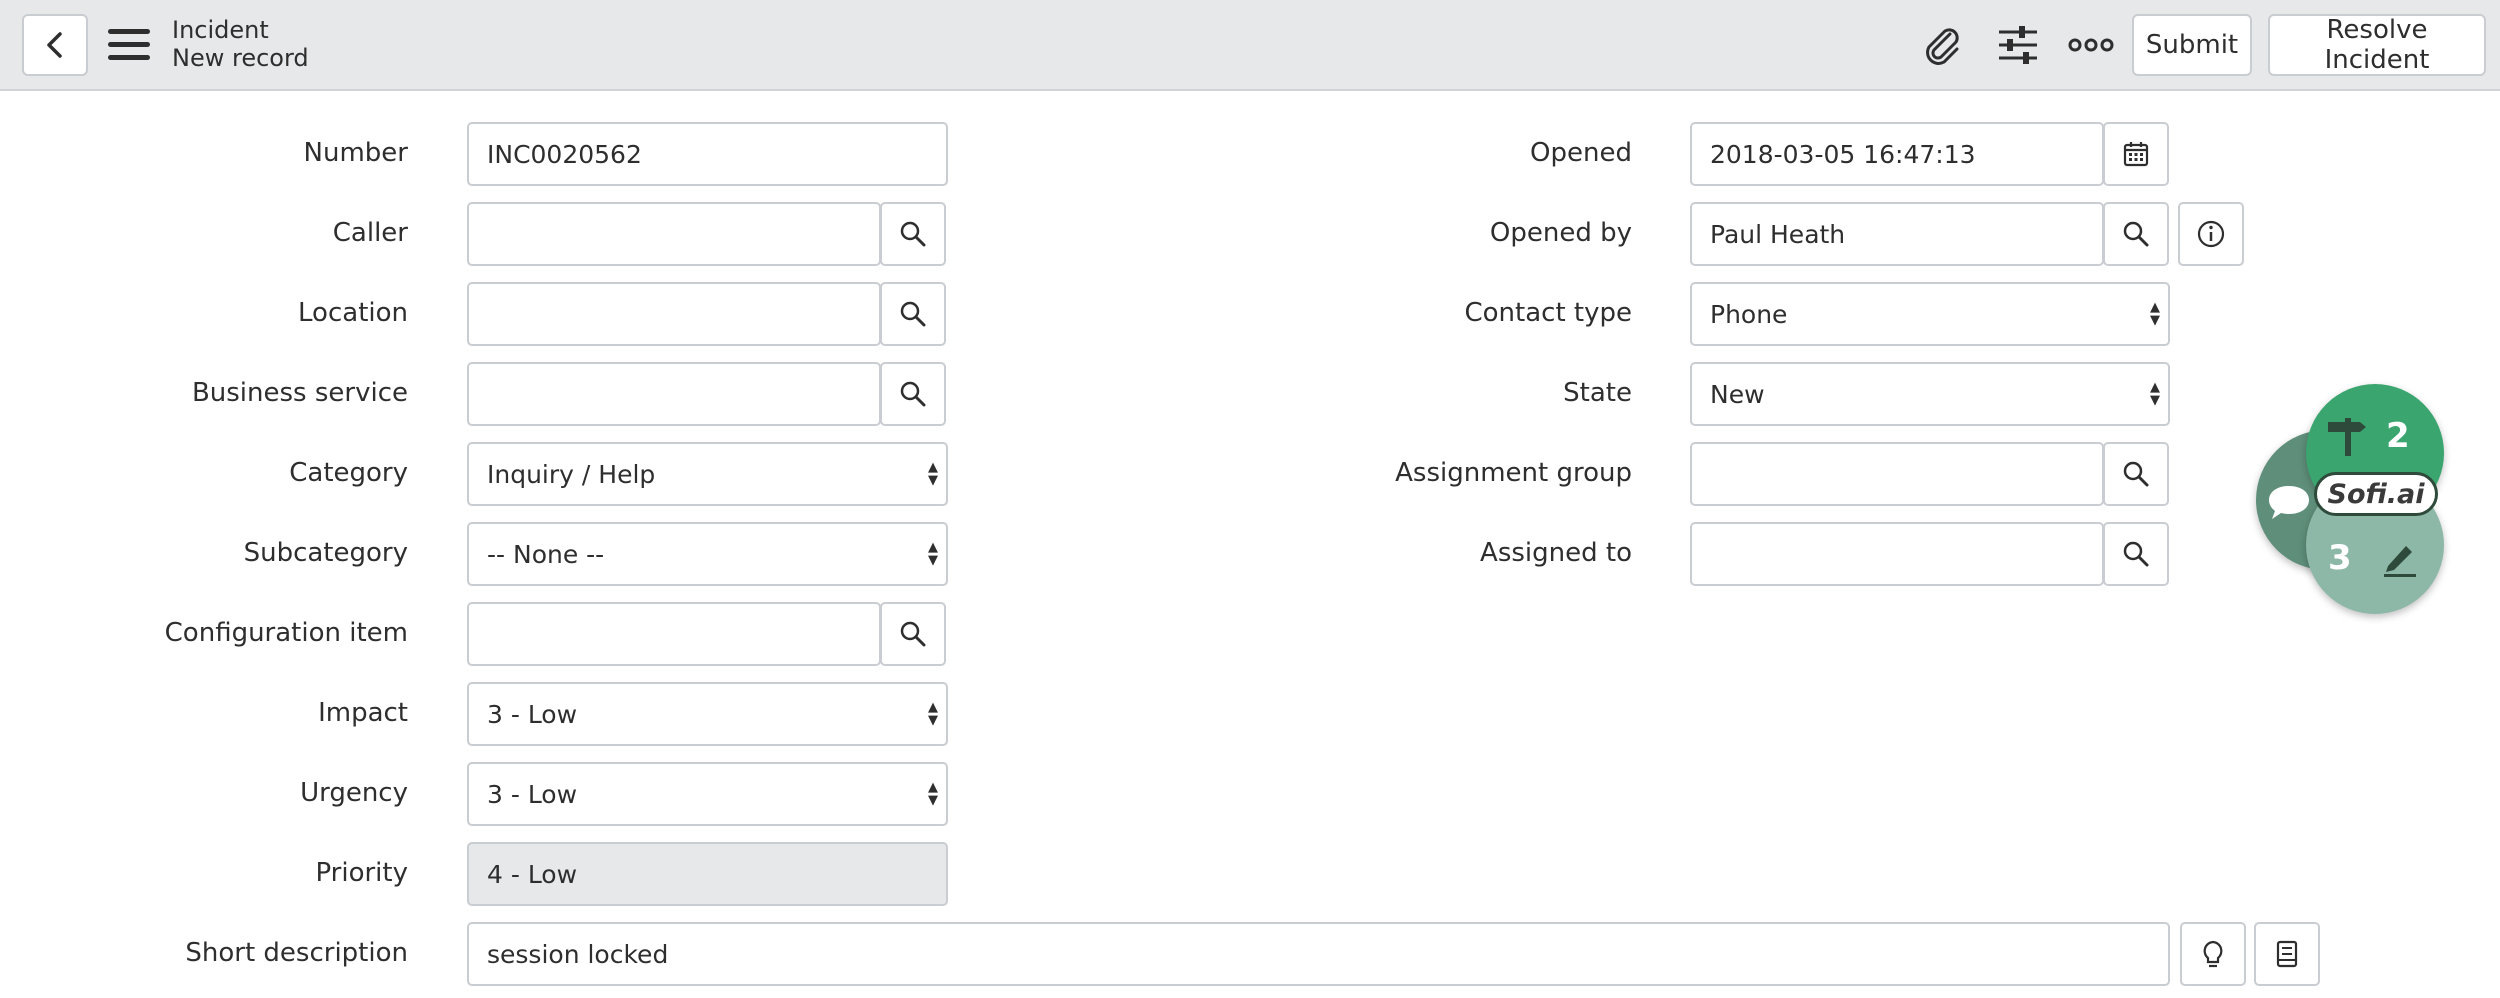  What do you see at coordinates (296, 953) in the screenshot?
I see `short-description-label: Short description` at bounding box center [296, 953].